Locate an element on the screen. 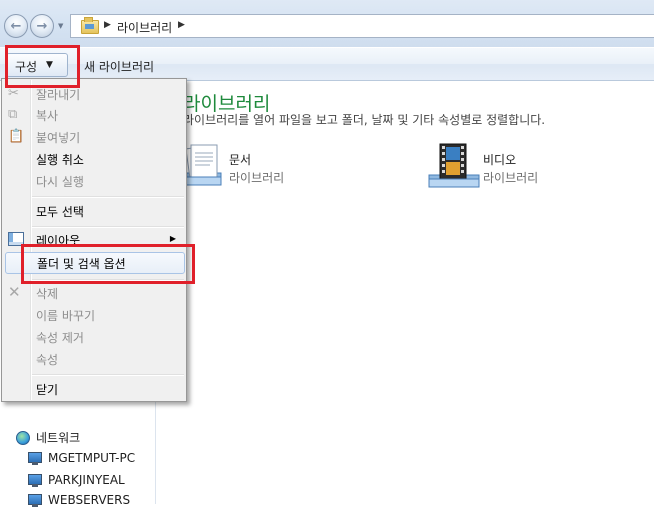  menu-item-label: 모두 선택 is located at coordinates (60, 212).